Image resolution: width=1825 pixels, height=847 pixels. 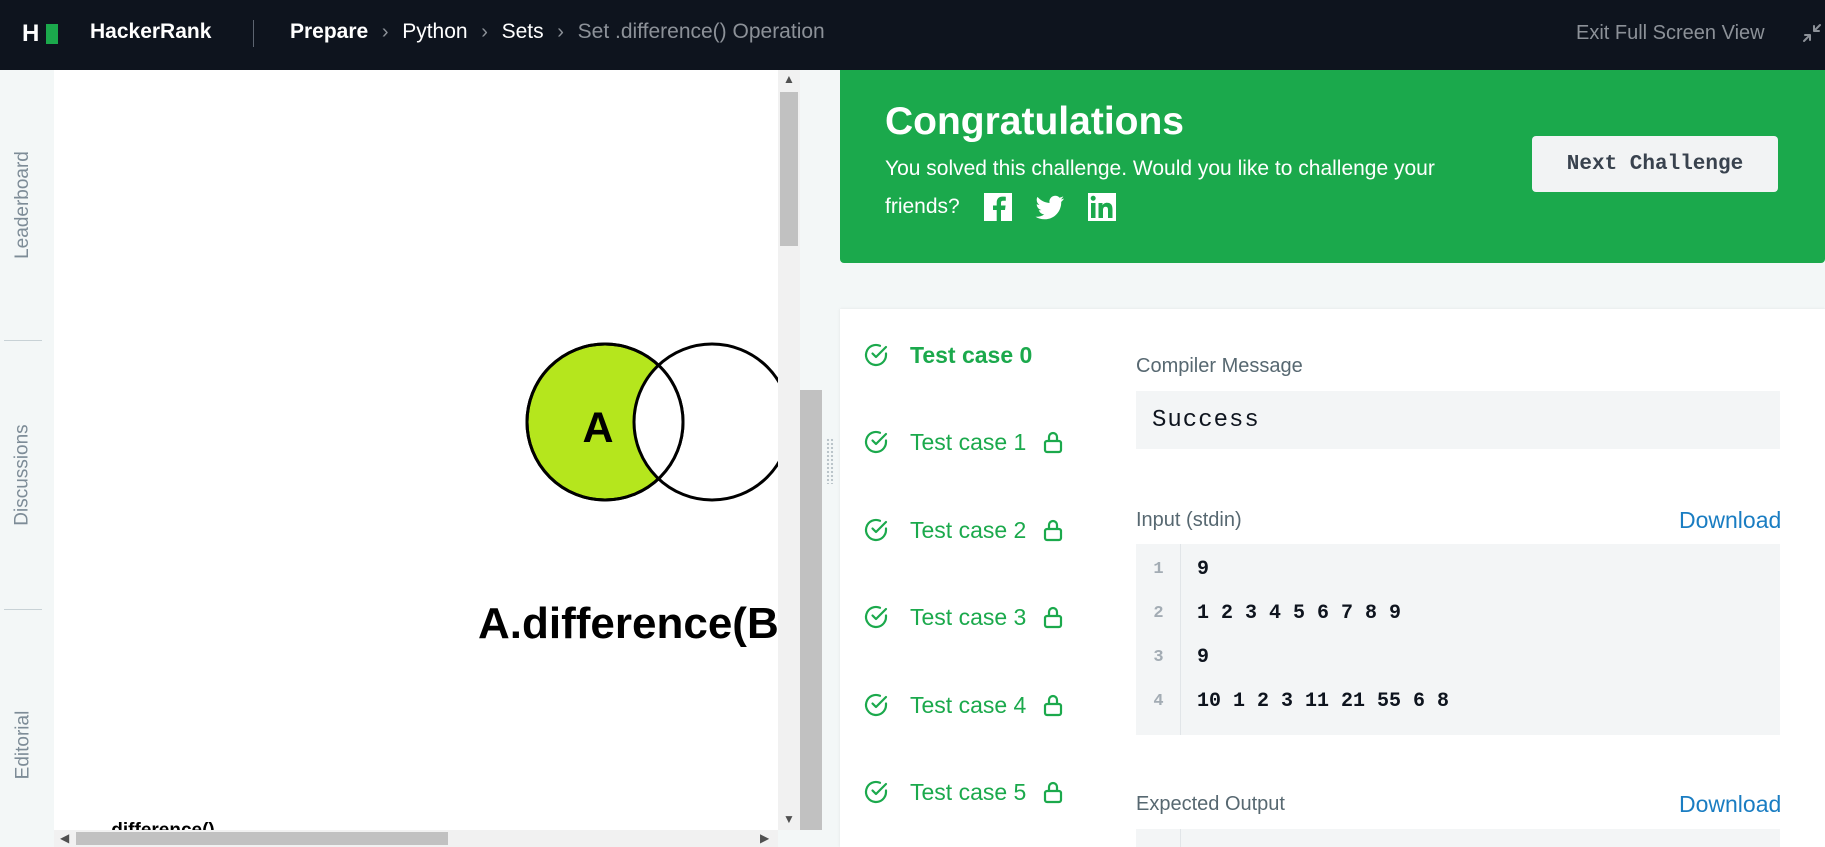 I want to click on rail-tab-label: Editorial, so click(x=22, y=745).